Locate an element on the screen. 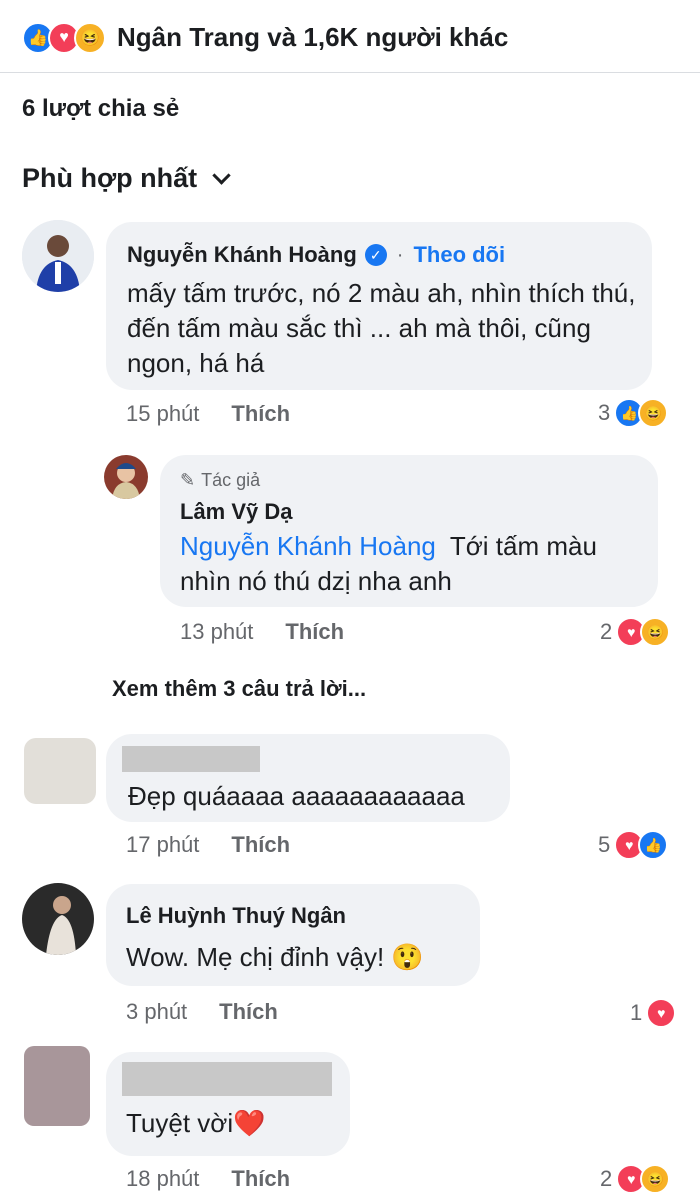 The width and height of the screenshot is (700, 1197). comment-time: 15 phút is located at coordinates (162, 414).